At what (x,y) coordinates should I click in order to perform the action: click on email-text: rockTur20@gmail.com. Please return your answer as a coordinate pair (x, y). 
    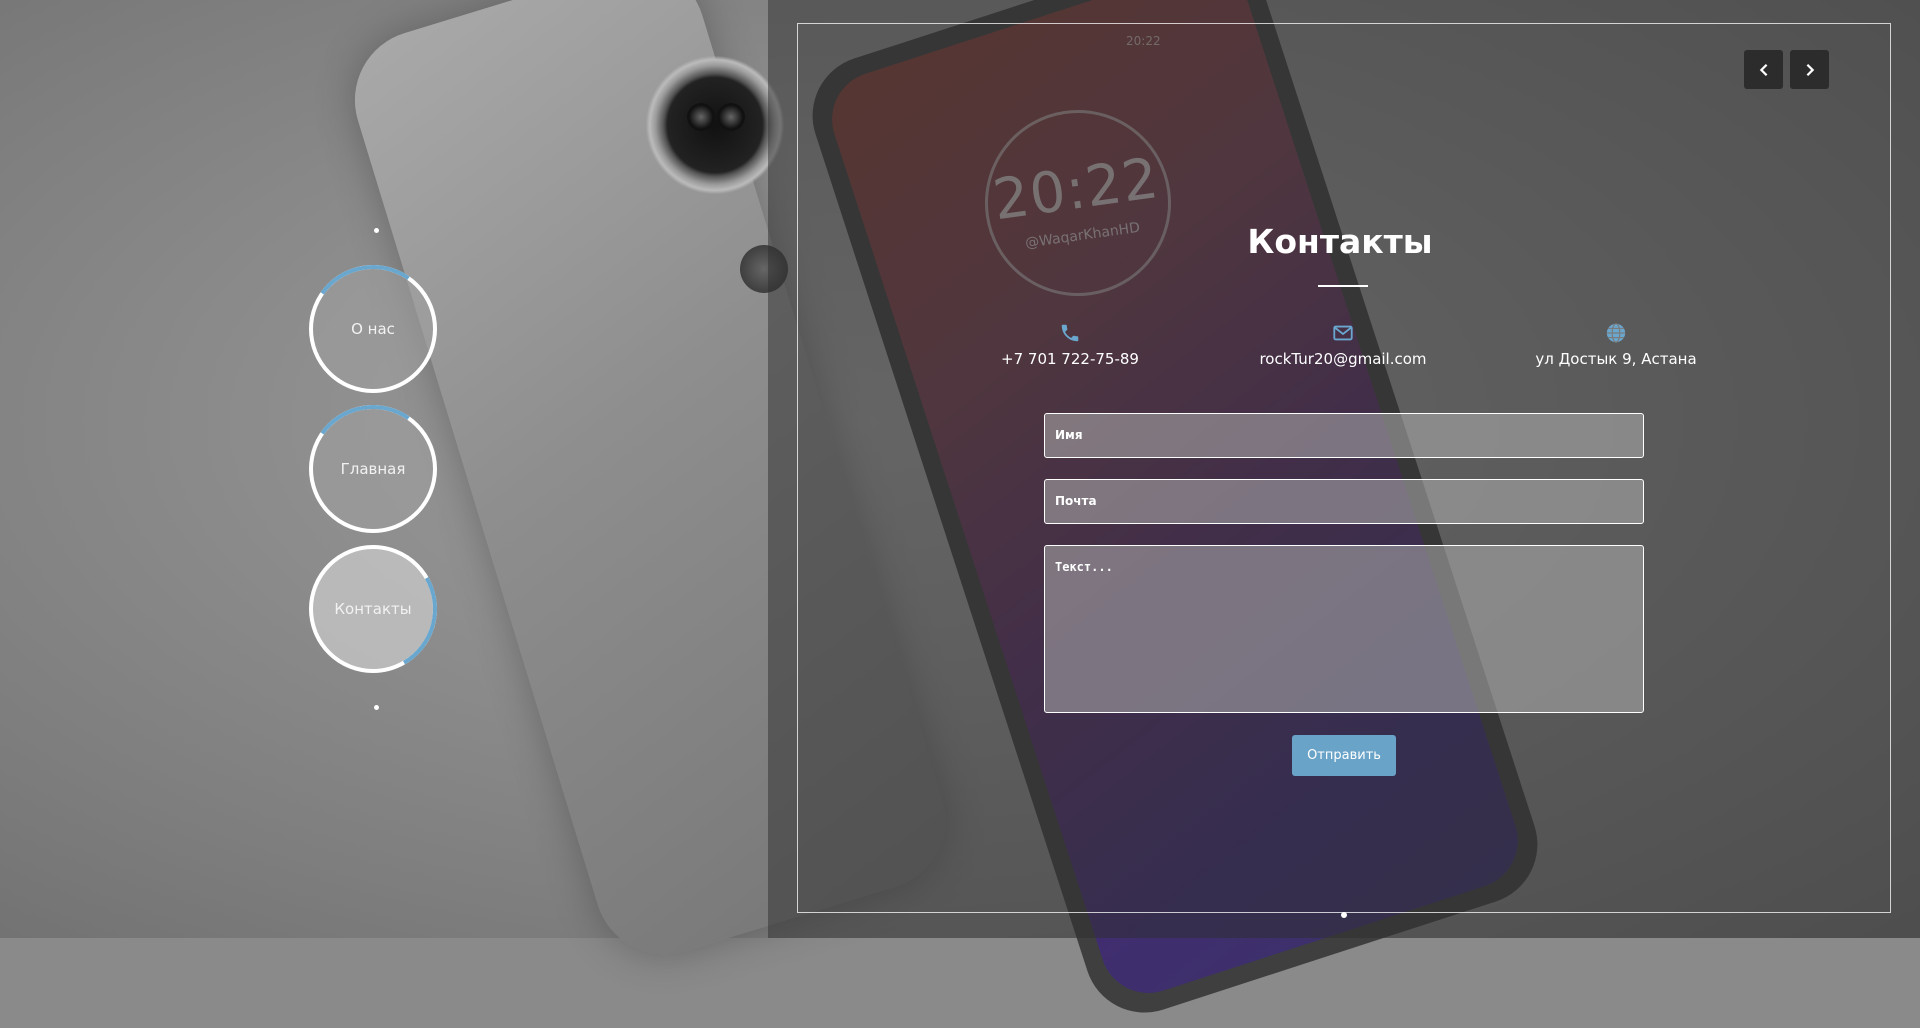
    Looking at the image, I should click on (1343, 359).